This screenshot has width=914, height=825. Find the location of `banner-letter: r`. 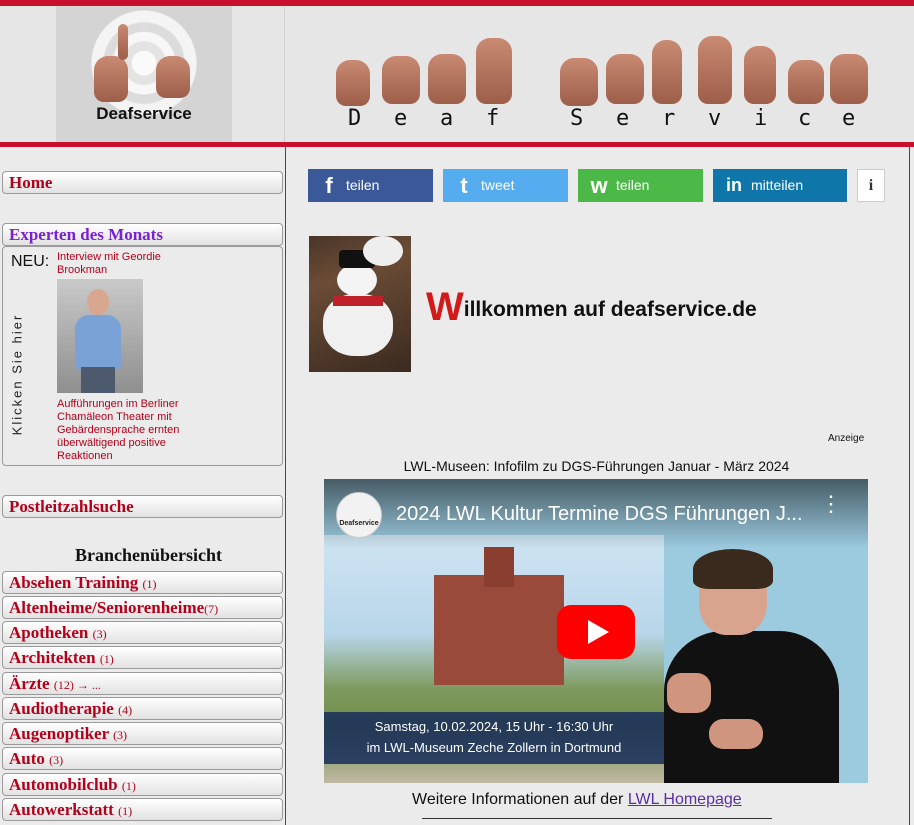

banner-letter: r is located at coordinates (669, 118).